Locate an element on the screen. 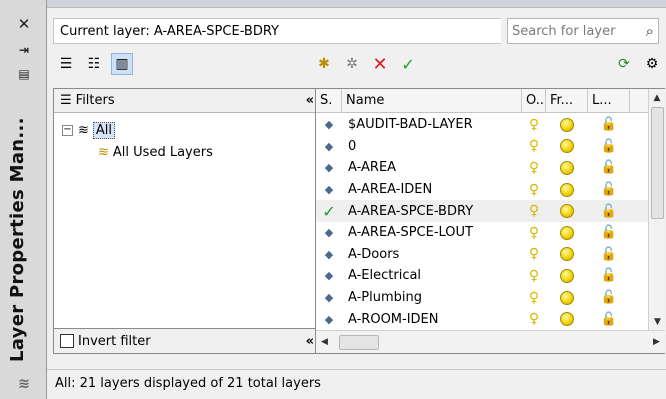 This screenshot has width=666, height=399. new-property-filter-icon: ☰ is located at coordinates (66, 64).